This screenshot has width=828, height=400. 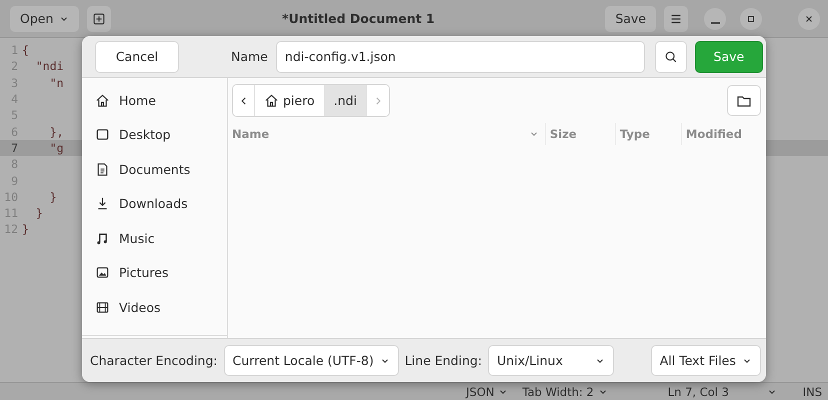 I want to click on code-text: "g, so click(x=56, y=147).